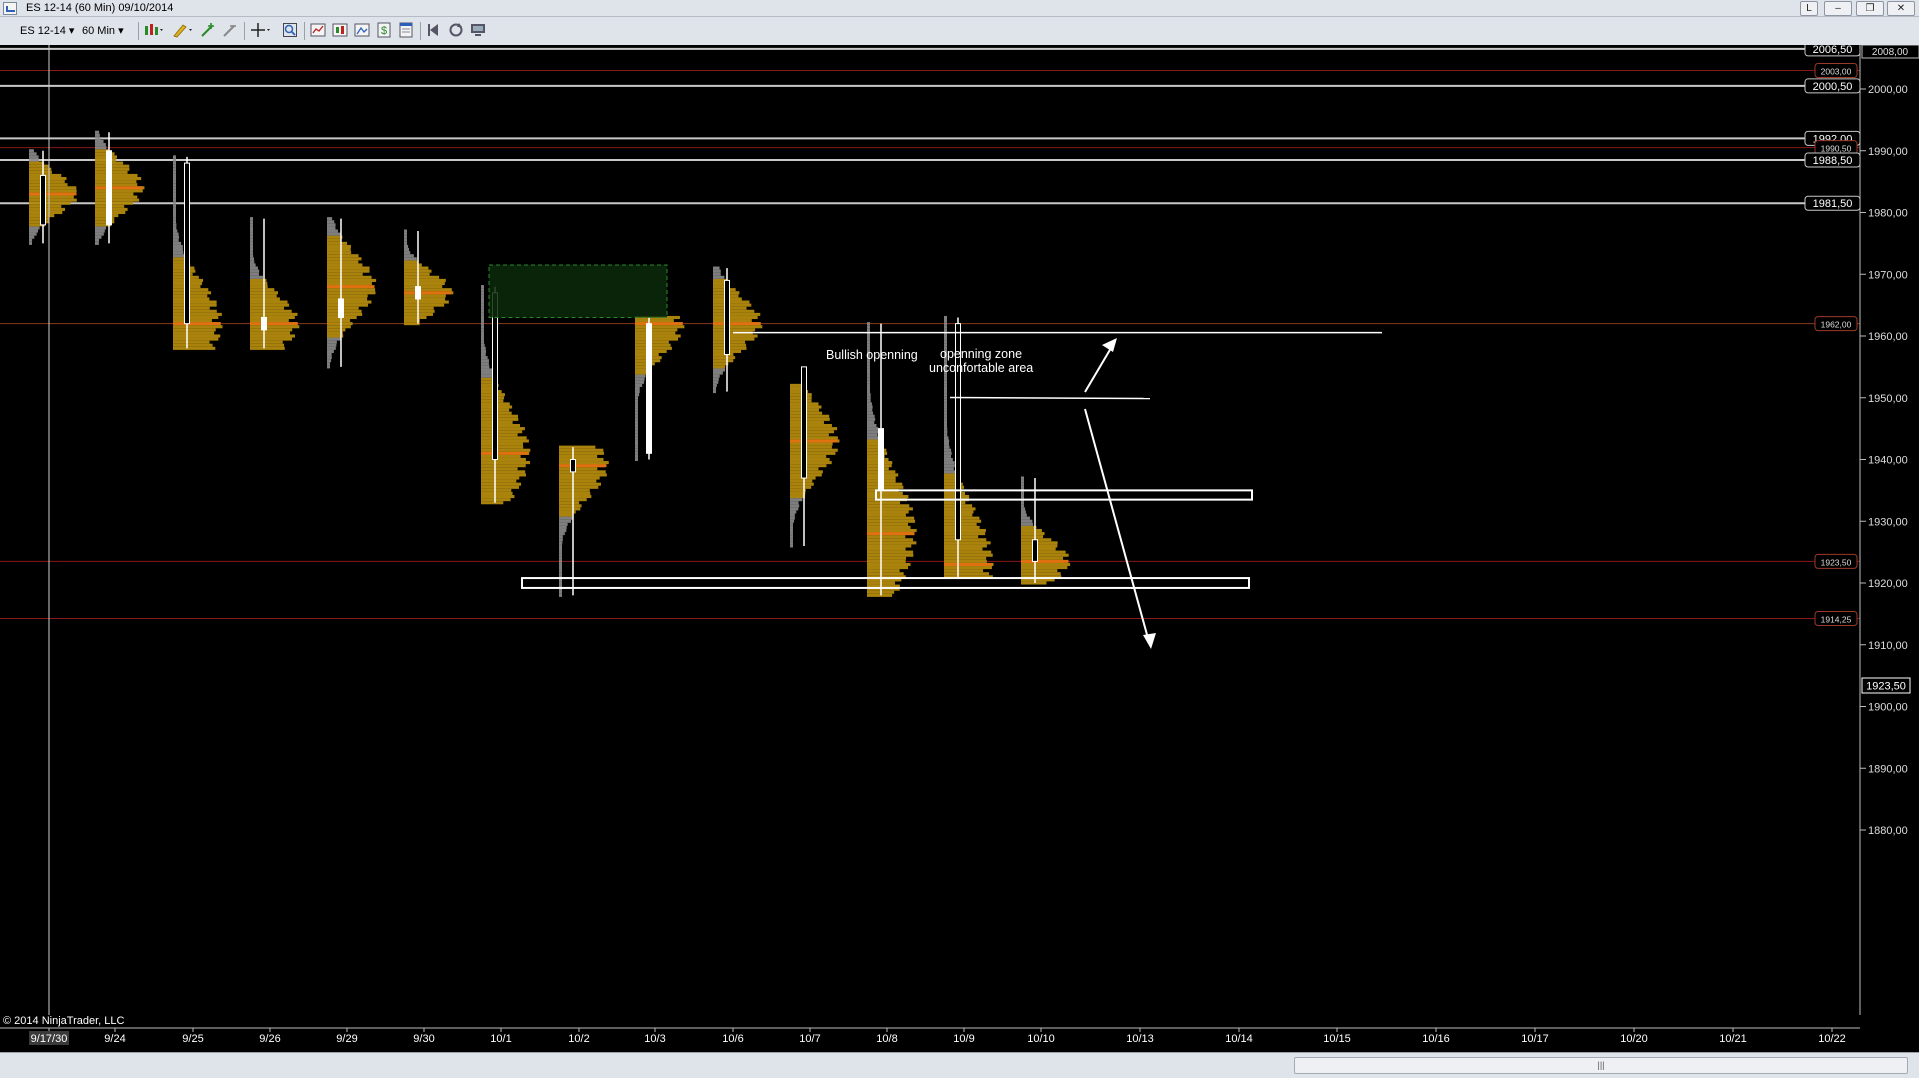 The height and width of the screenshot is (1078, 1919). Describe the element at coordinates (10, 8) in the screenshot. I see `chart-window-icon` at that location.